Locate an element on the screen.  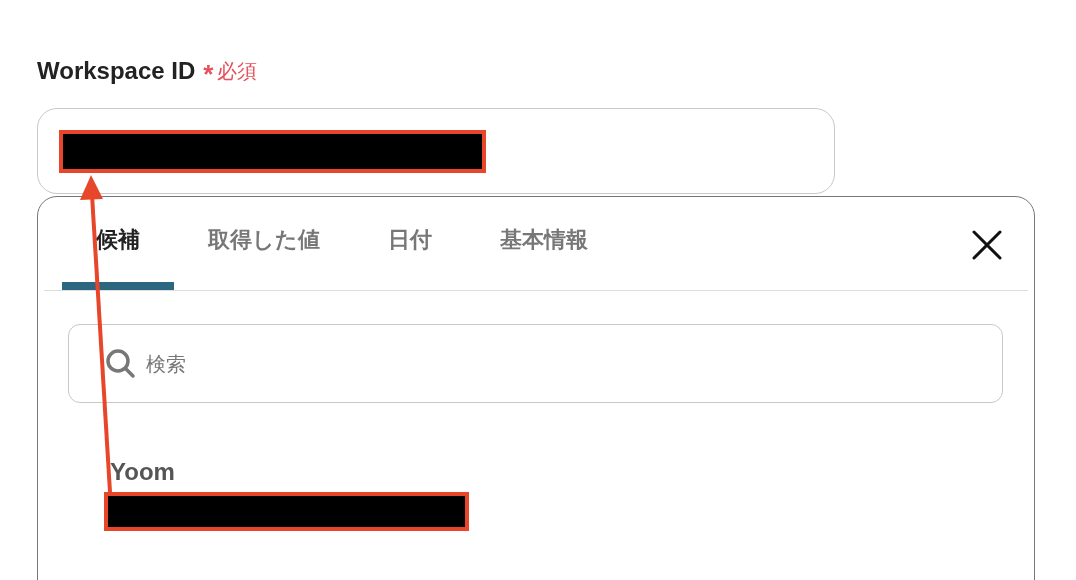
search-field: 検索 is located at coordinates (535, 363).